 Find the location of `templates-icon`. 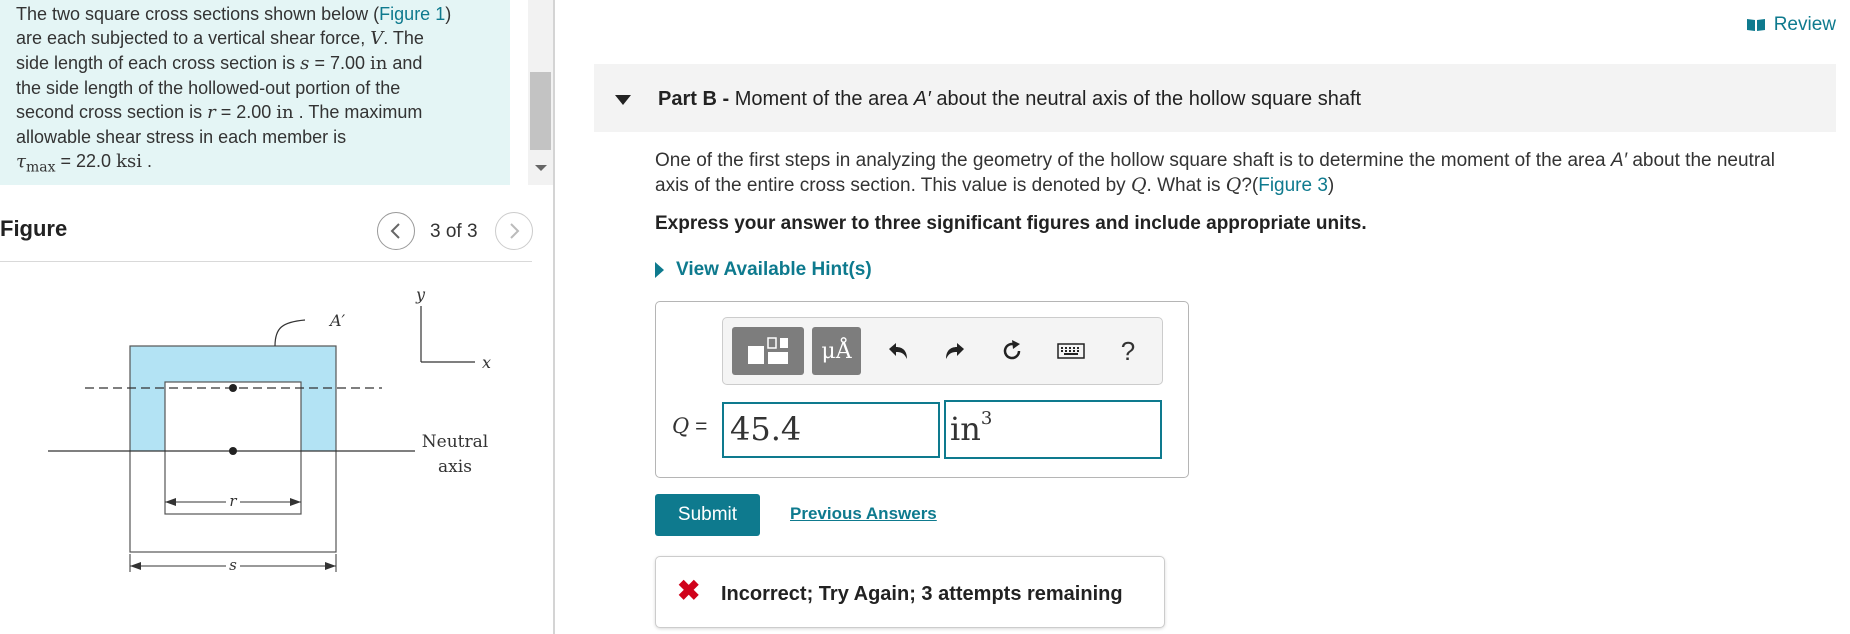

templates-icon is located at coordinates (768, 350).